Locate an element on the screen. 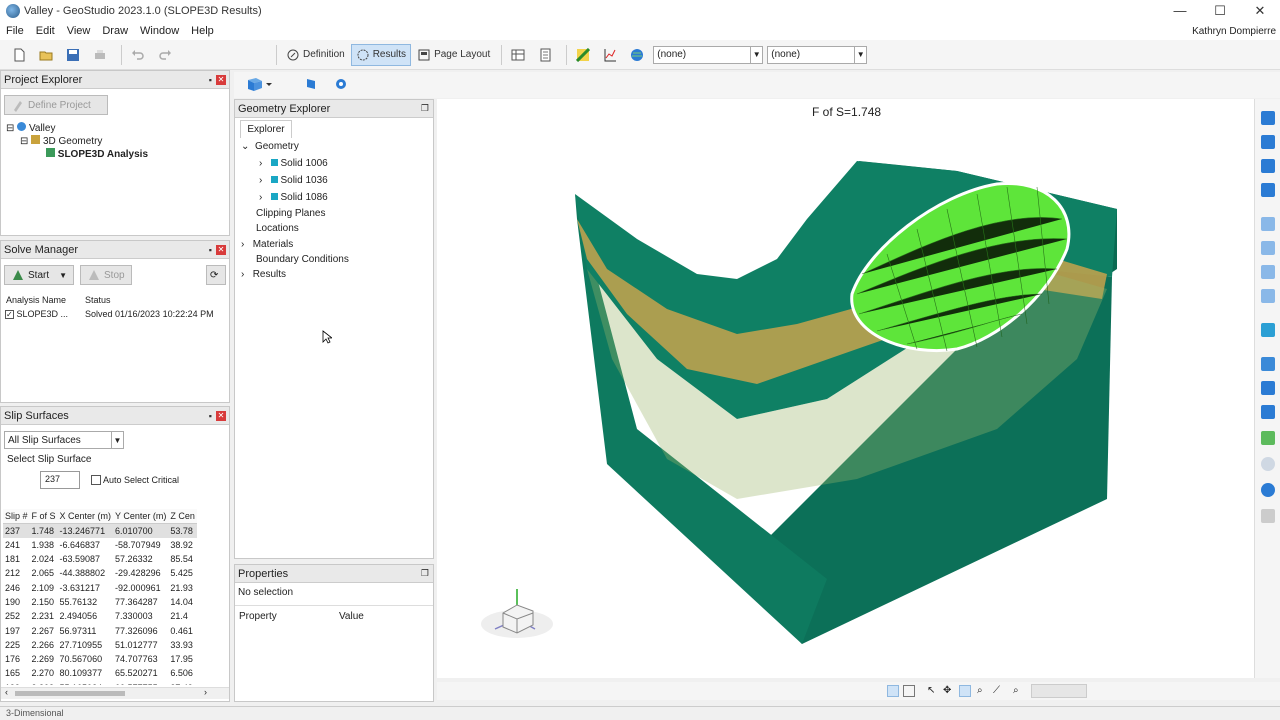 The width and height of the screenshot is (1280, 720). slip-col-header: X Center (m) is located at coordinates (85, 516).